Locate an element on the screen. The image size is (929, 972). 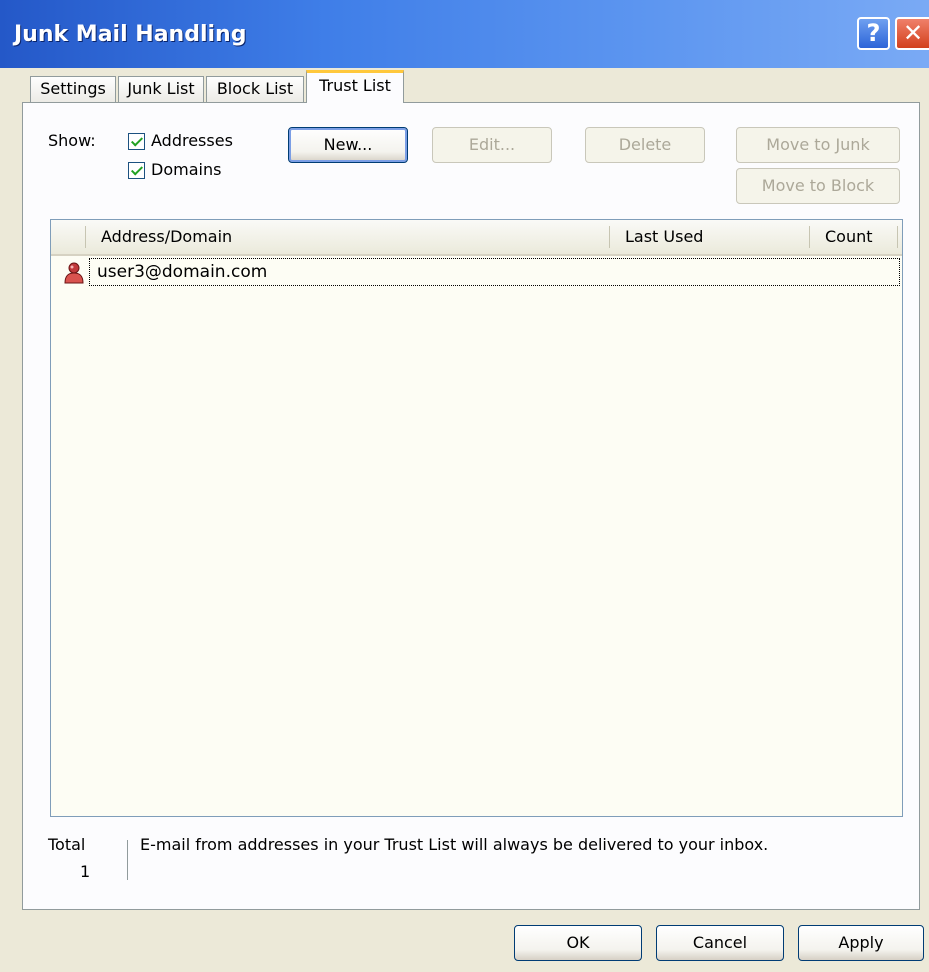
close-icon: ✕ is located at coordinates (913, 33).